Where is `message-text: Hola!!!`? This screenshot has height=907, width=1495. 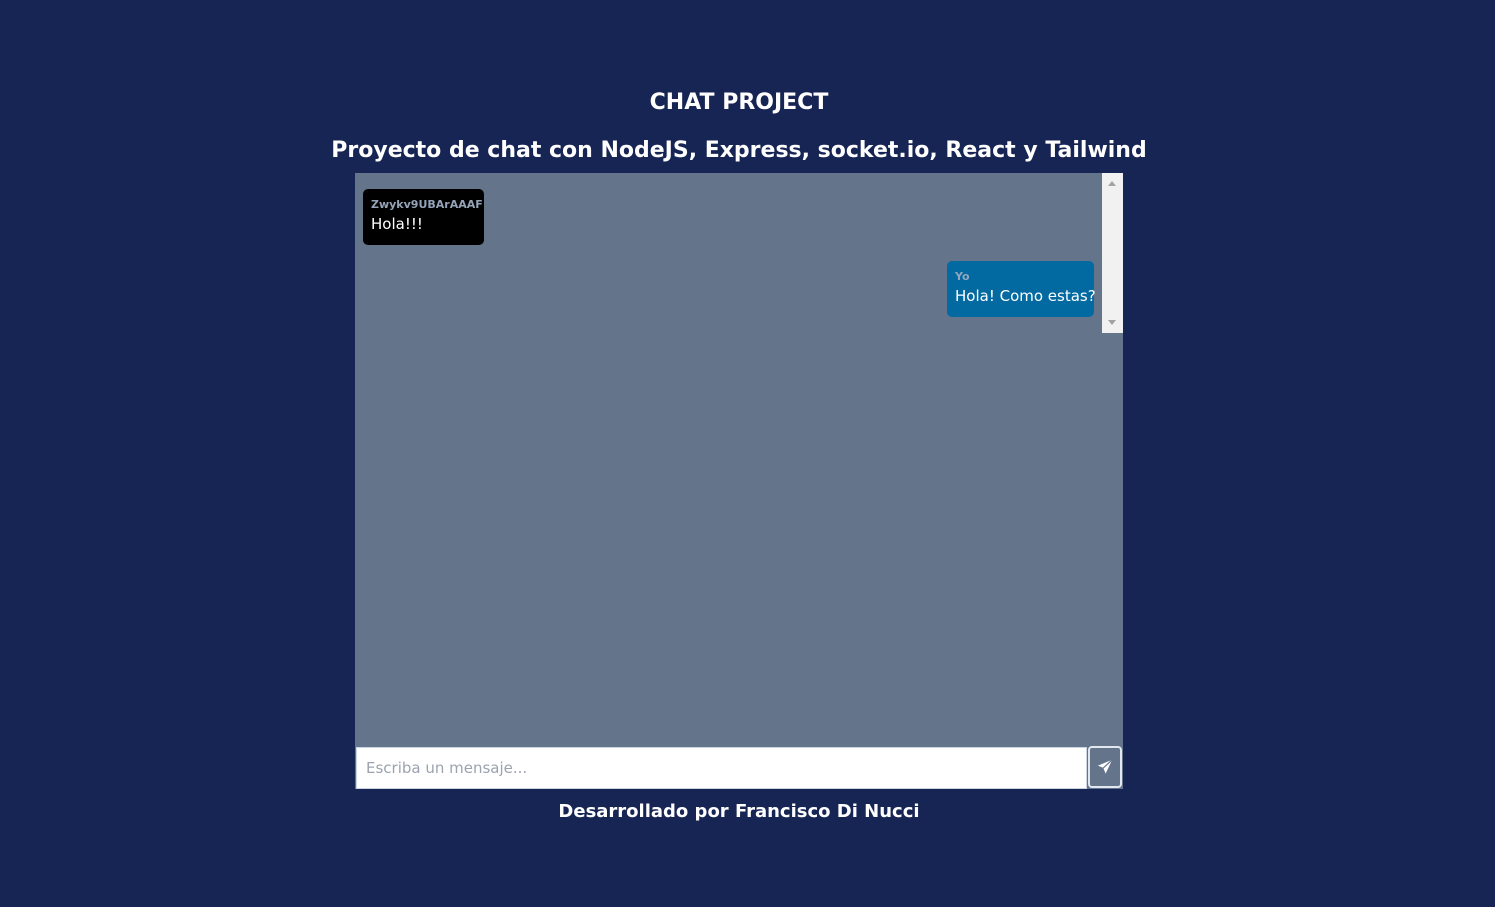 message-text: Hola!!! is located at coordinates (397, 224).